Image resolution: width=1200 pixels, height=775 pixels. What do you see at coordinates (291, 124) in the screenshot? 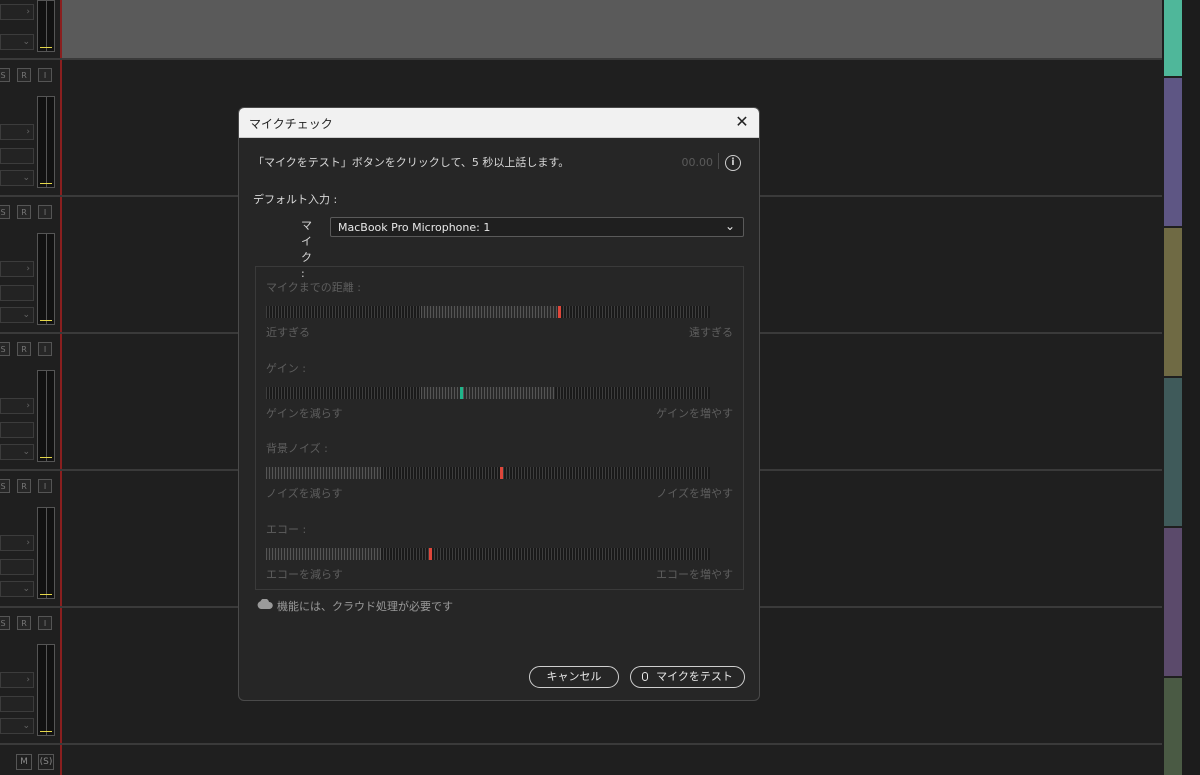
I see `dialog-title: マイクチェック` at bounding box center [291, 124].